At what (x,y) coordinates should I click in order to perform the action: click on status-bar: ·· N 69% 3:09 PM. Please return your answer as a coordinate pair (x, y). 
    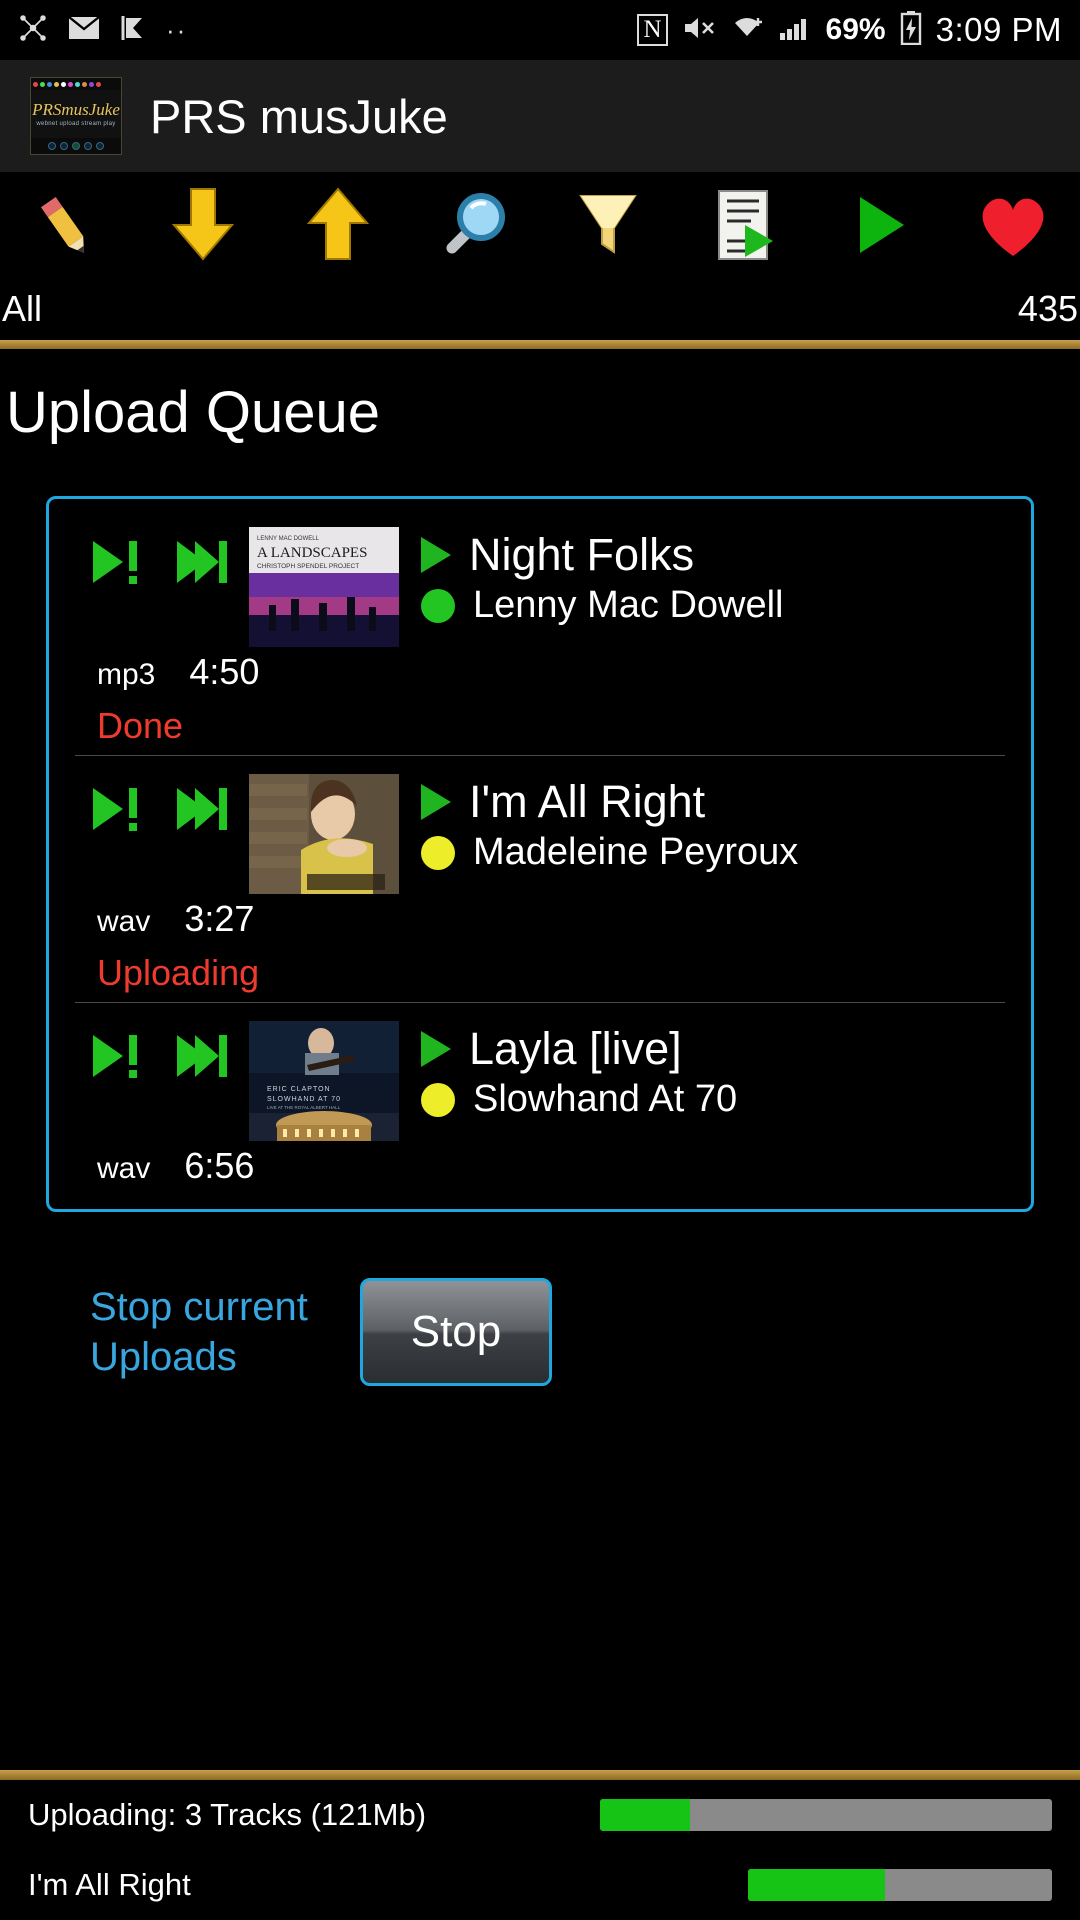
    Looking at the image, I should click on (540, 30).